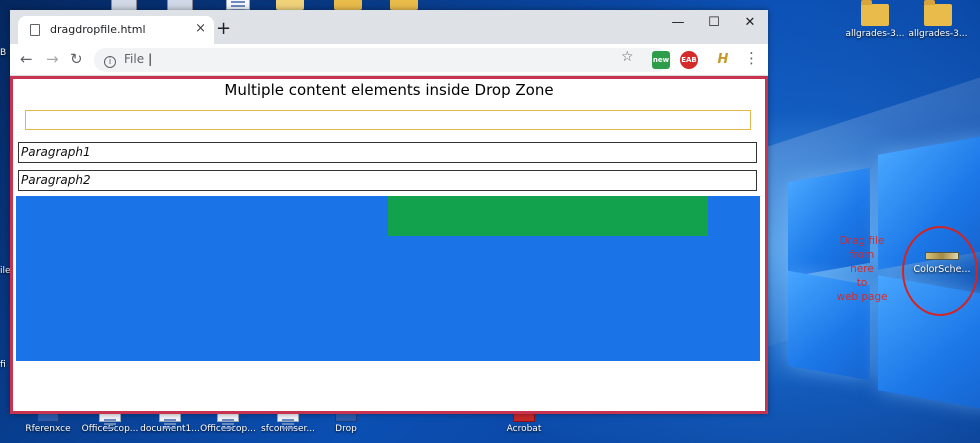 This screenshot has height=443, width=980. What do you see at coordinates (388, 120) in the screenshot?
I see `text-input-field` at bounding box center [388, 120].